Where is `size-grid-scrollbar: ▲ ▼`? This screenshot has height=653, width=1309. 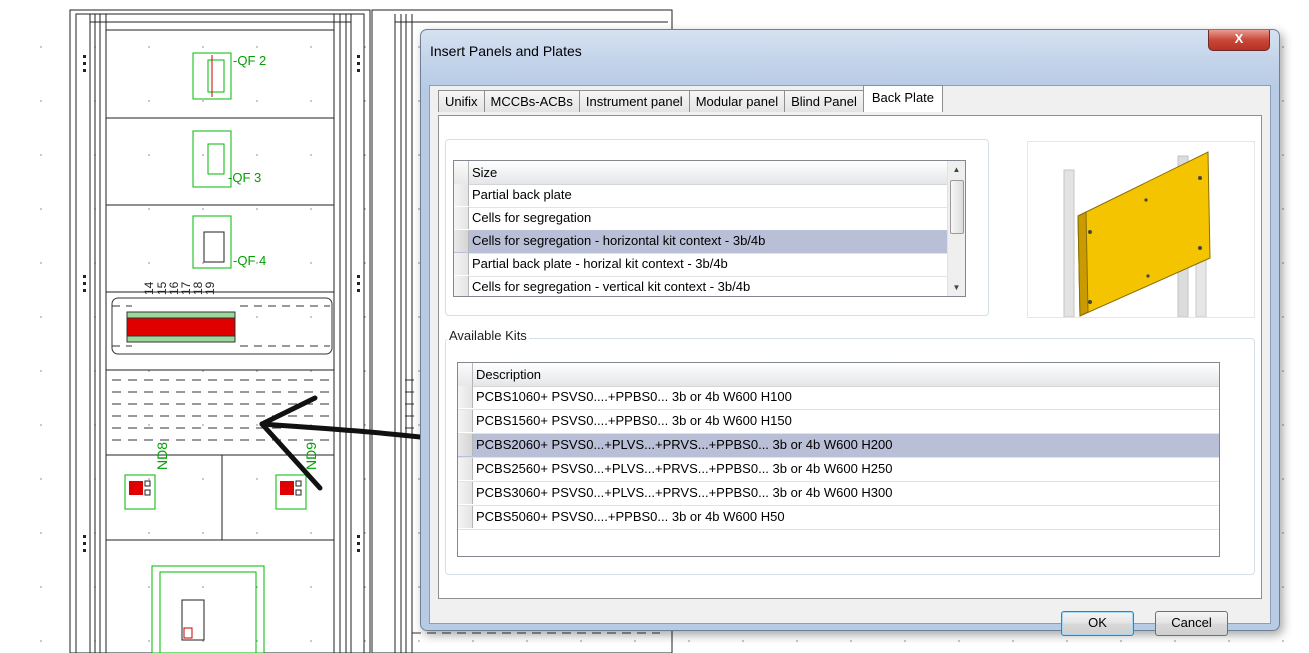
size-grid-scrollbar: ▲ ▼ is located at coordinates (956, 228).